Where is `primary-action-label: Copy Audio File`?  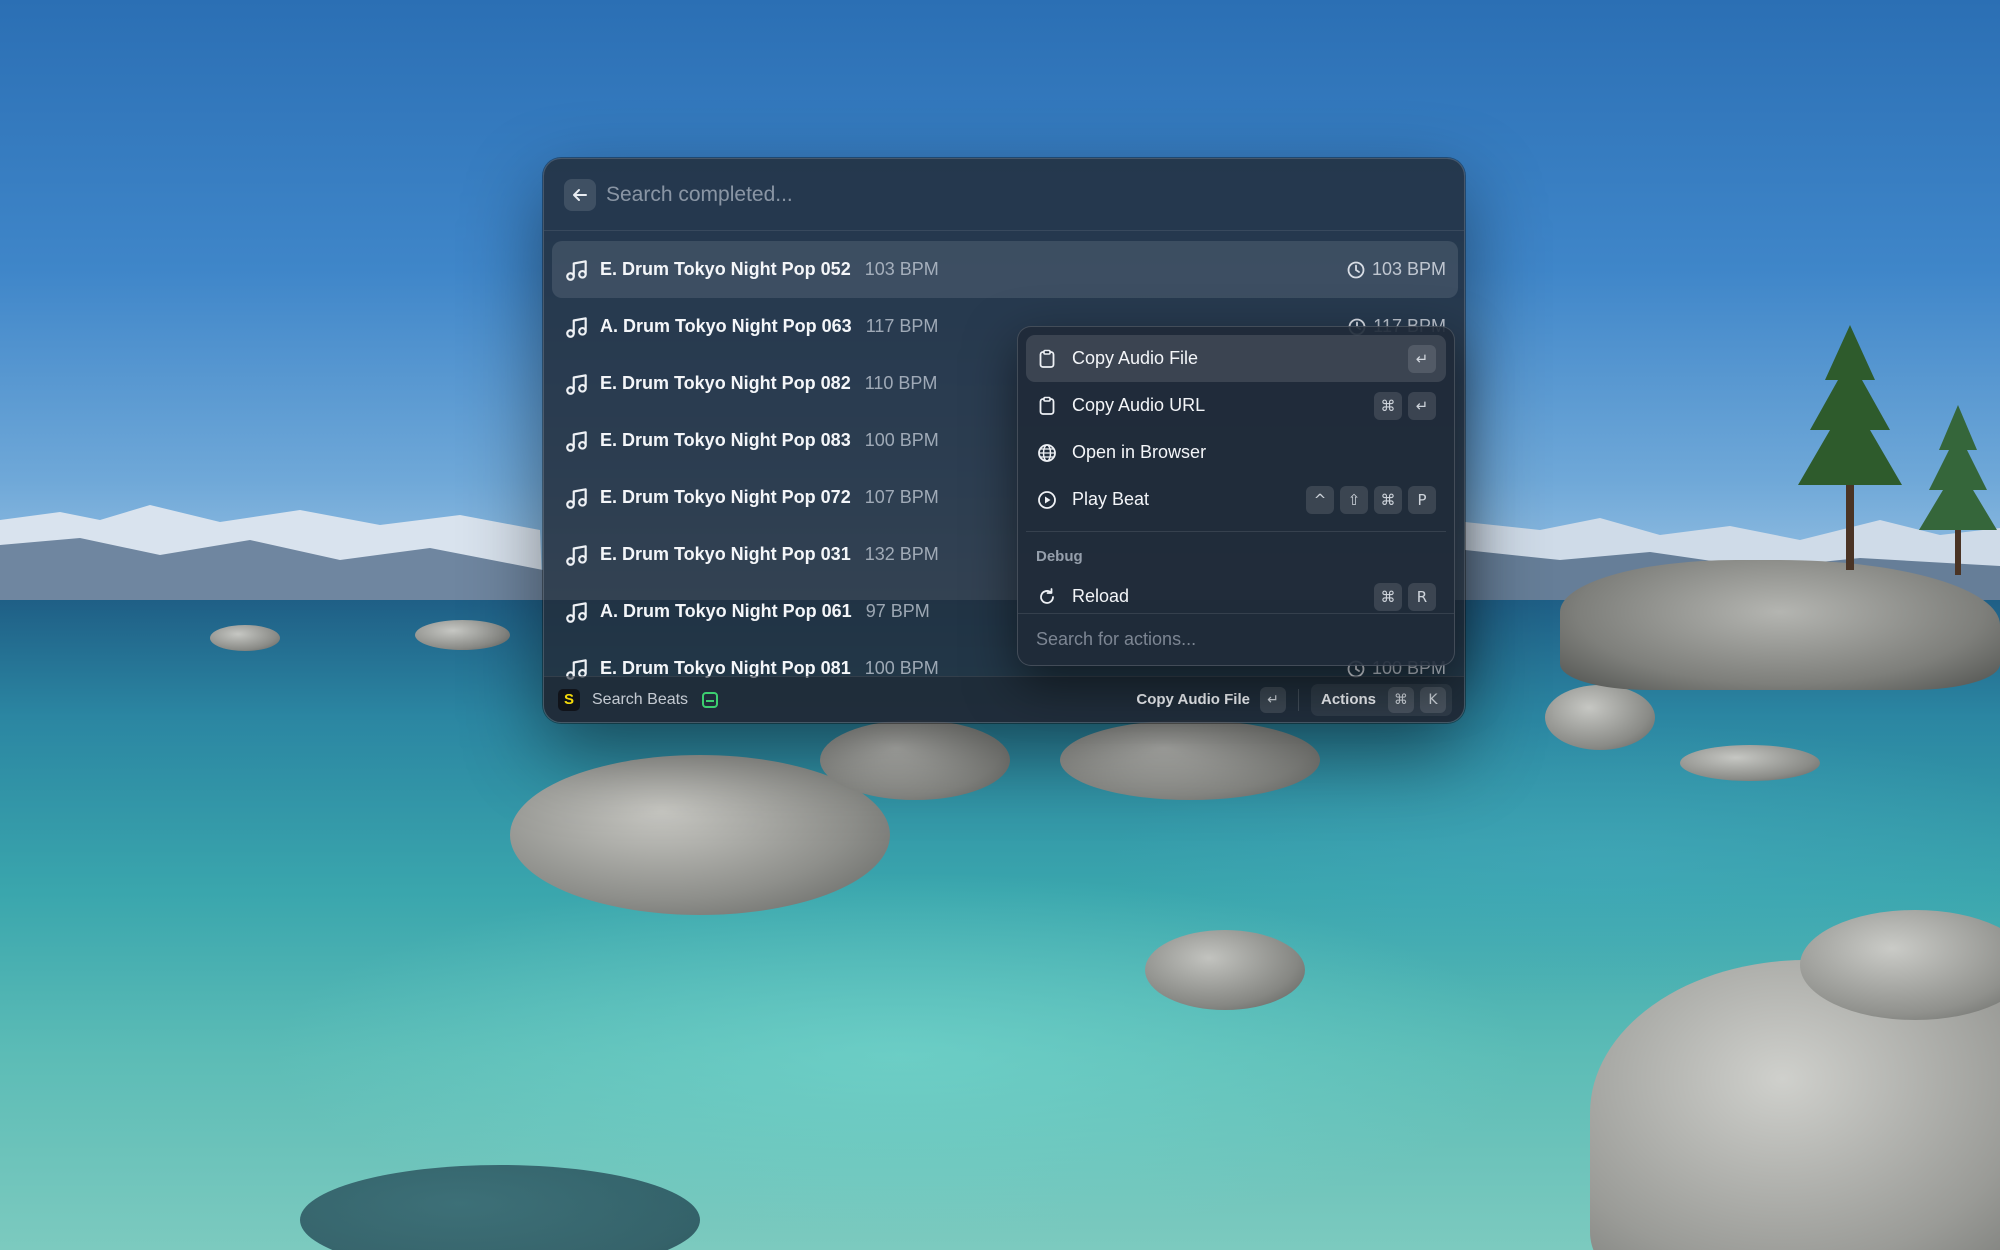 primary-action-label: Copy Audio File is located at coordinates (1193, 699).